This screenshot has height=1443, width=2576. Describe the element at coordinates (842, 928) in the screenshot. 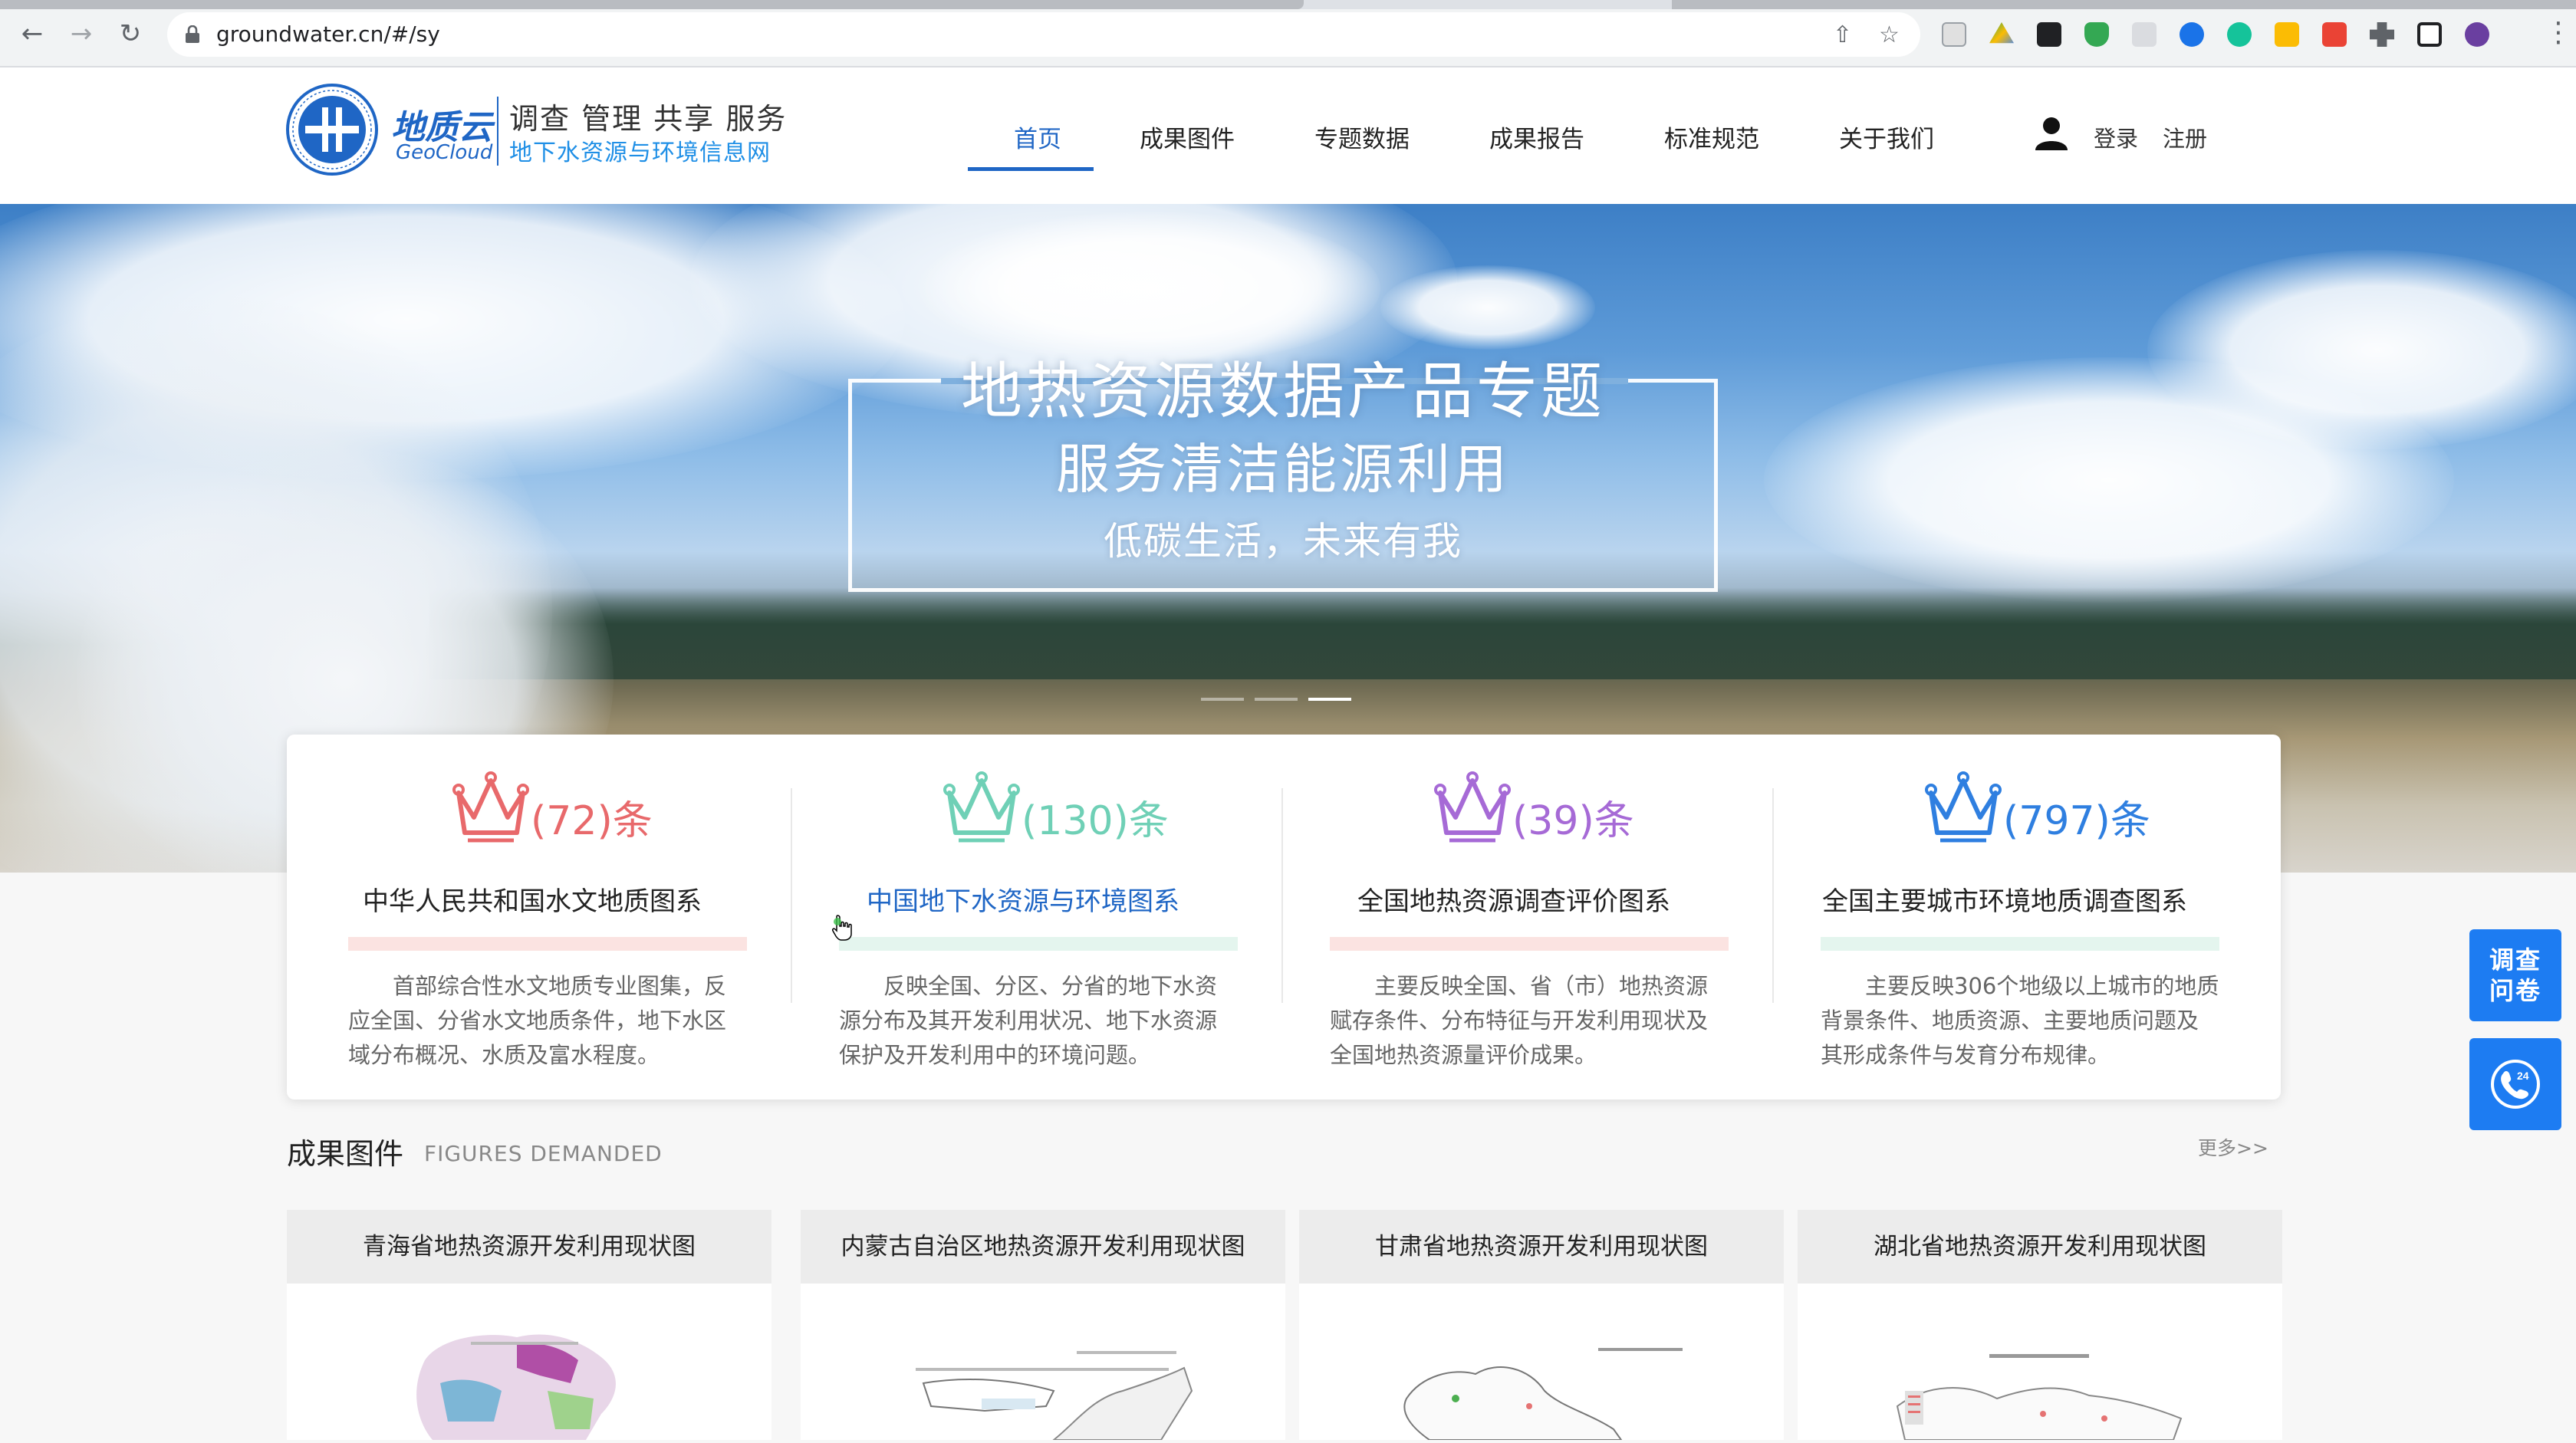

I see `hand-cursor-icon` at that location.